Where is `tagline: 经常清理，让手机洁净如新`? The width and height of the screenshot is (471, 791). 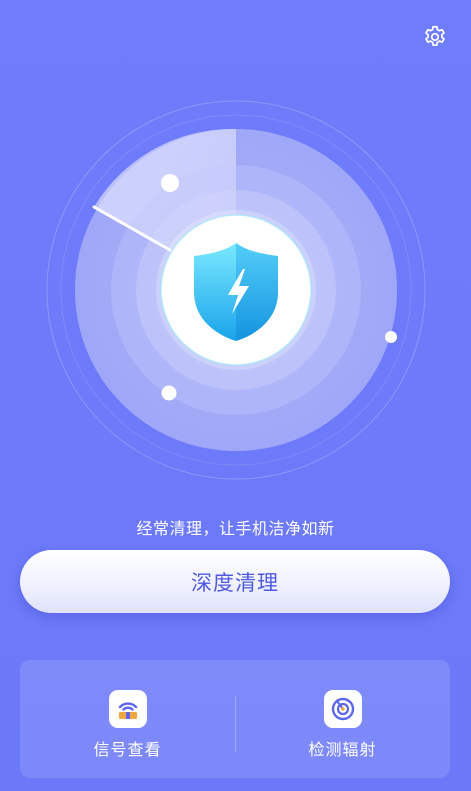
tagline: 经常清理，让手机洁净如新 is located at coordinates (235, 528).